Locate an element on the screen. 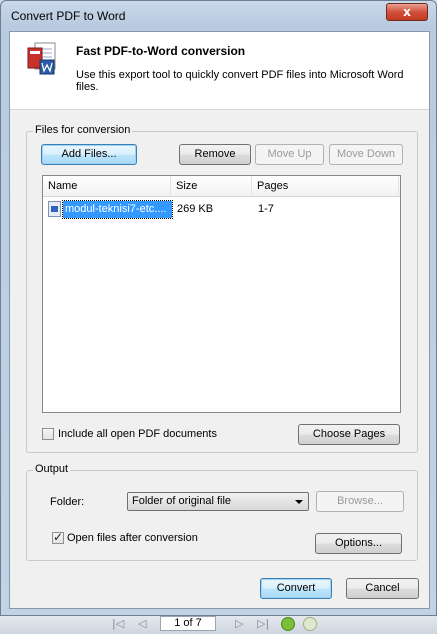  cancel-button: Cancel is located at coordinates (382, 588).